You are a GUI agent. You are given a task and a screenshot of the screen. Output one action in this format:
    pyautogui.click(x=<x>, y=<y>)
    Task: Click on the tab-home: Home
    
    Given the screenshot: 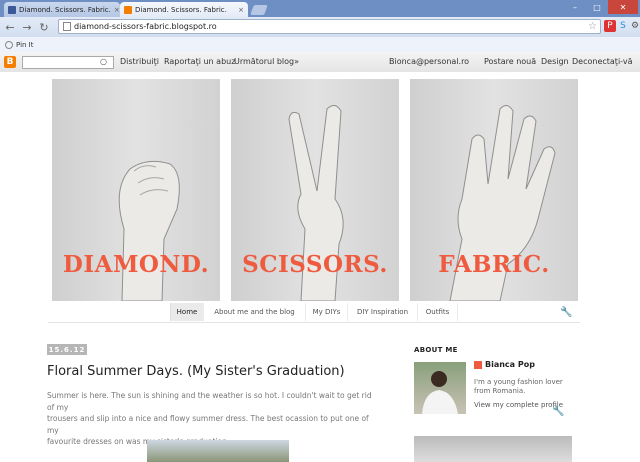 What is the action you would take?
    pyautogui.click(x=187, y=312)
    